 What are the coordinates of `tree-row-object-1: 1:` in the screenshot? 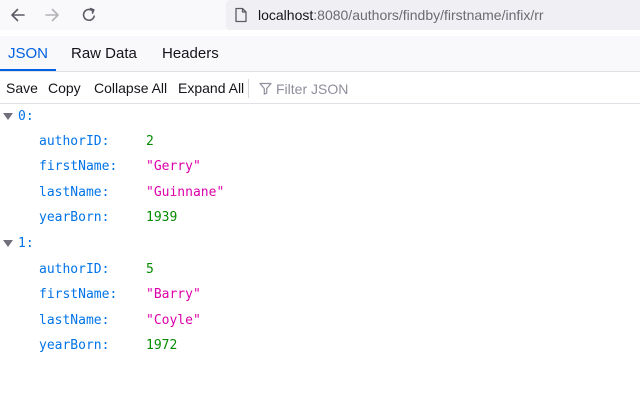 It's located at (320, 243).